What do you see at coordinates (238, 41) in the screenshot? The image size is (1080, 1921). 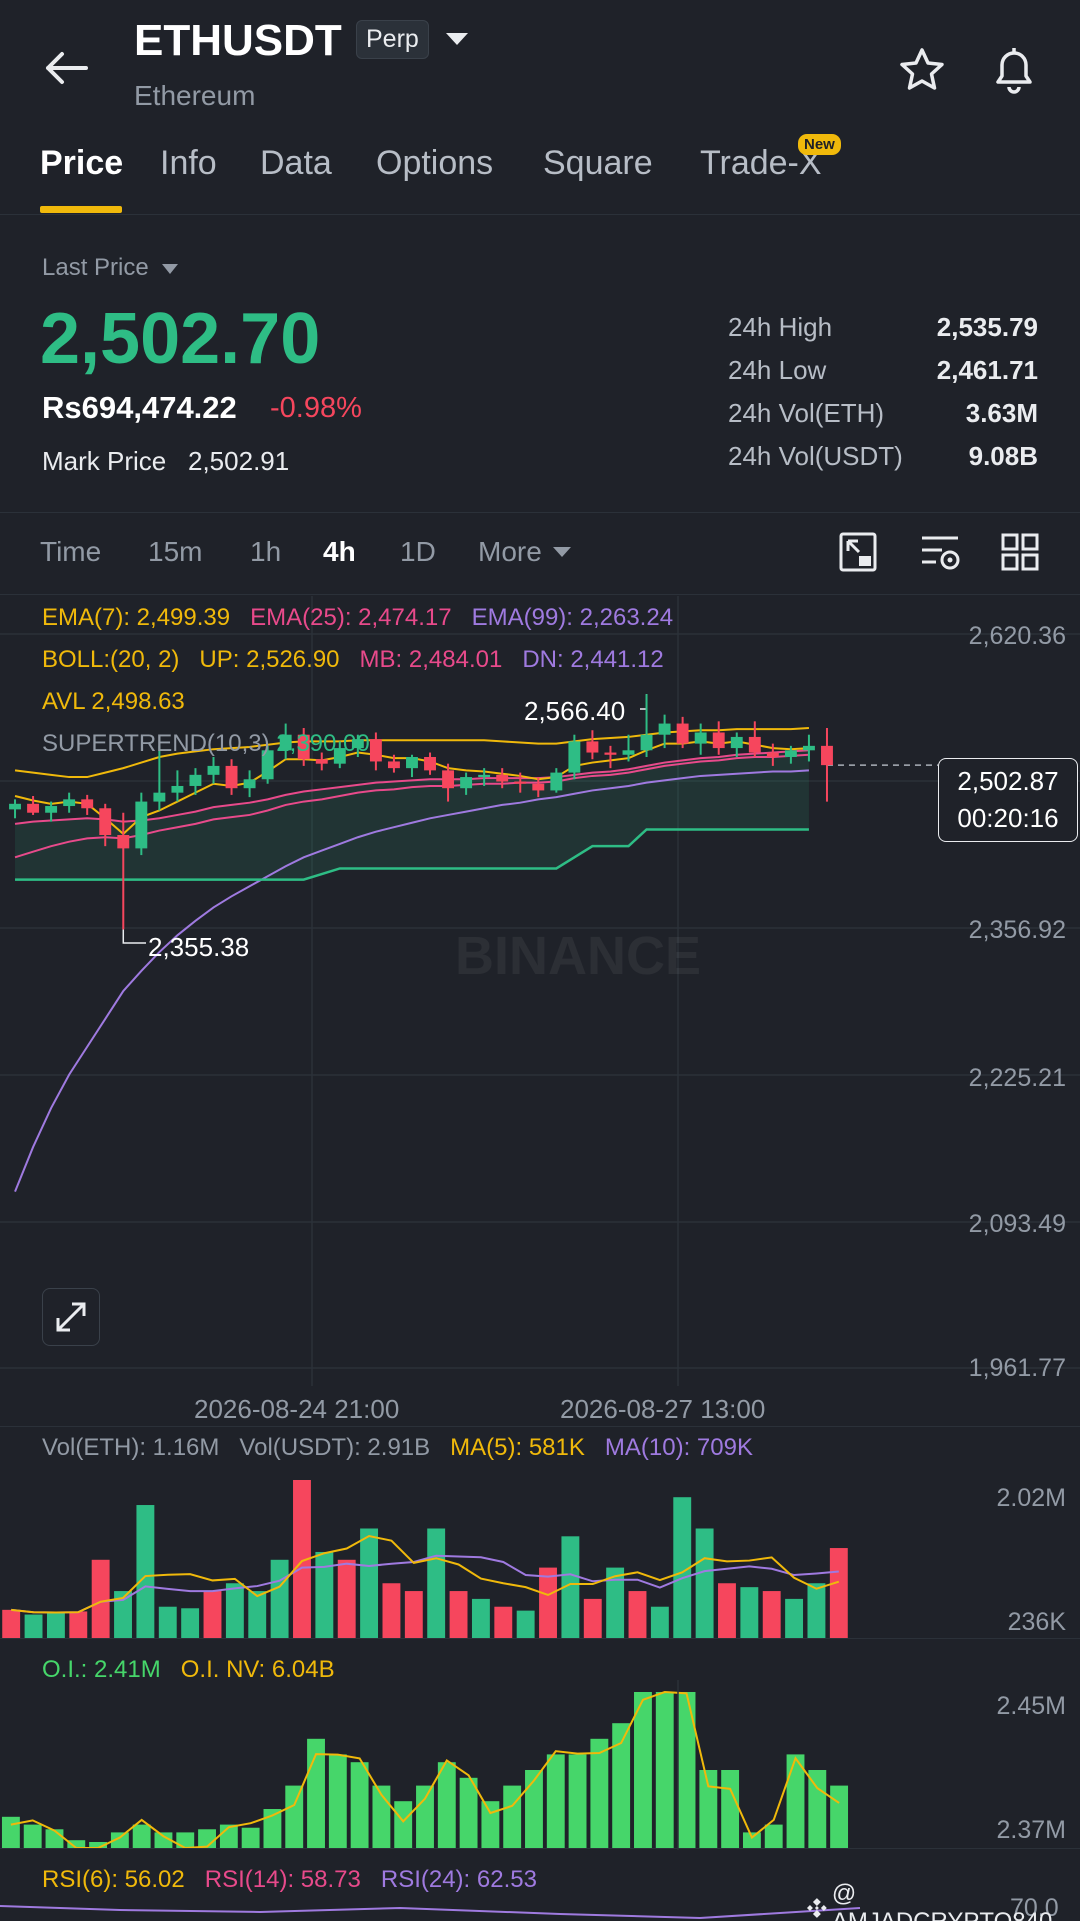 I see `symbol-title: ETHUSDT` at bounding box center [238, 41].